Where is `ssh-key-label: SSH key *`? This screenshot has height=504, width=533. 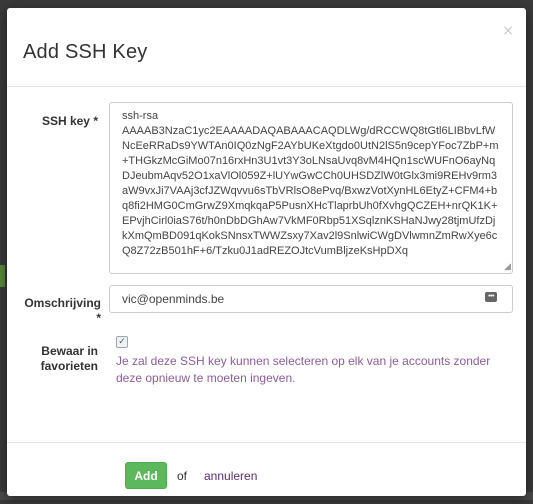 ssh-key-label: SSH key * is located at coordinates (69, 121).